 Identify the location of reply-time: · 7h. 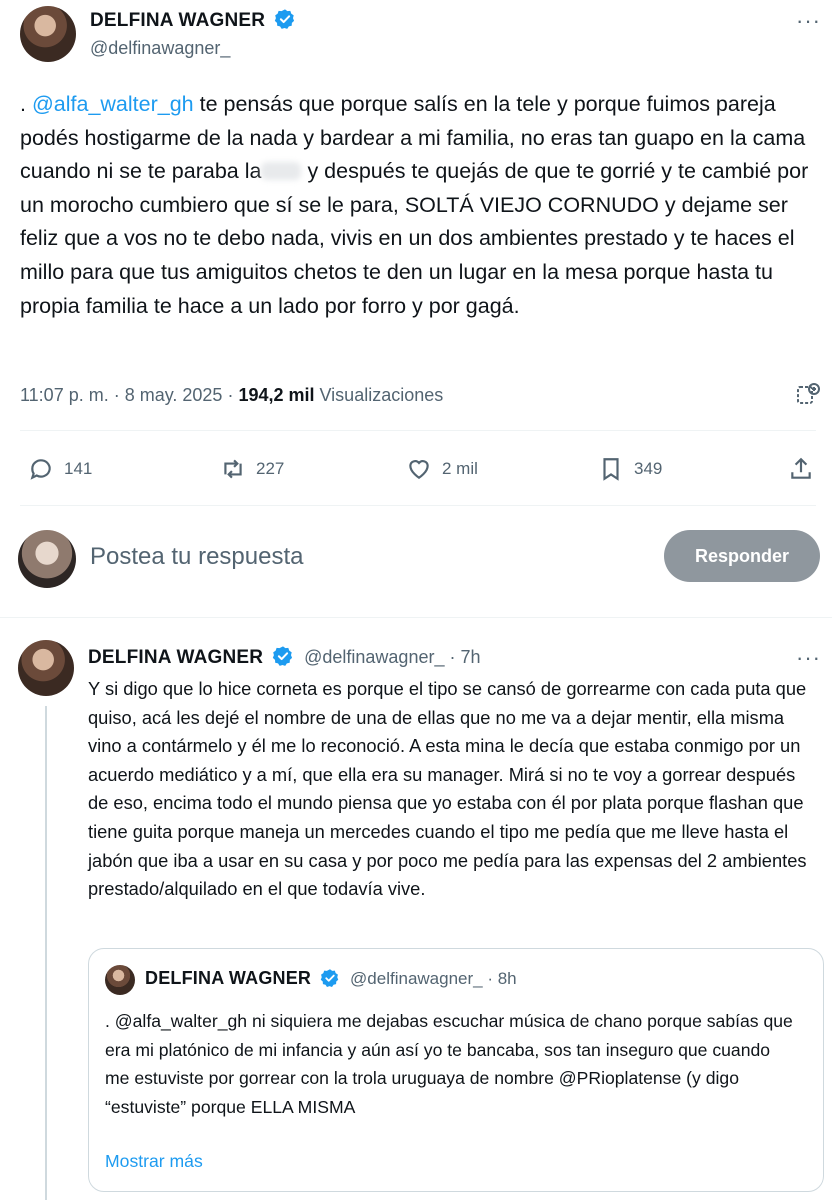
(462, 657).